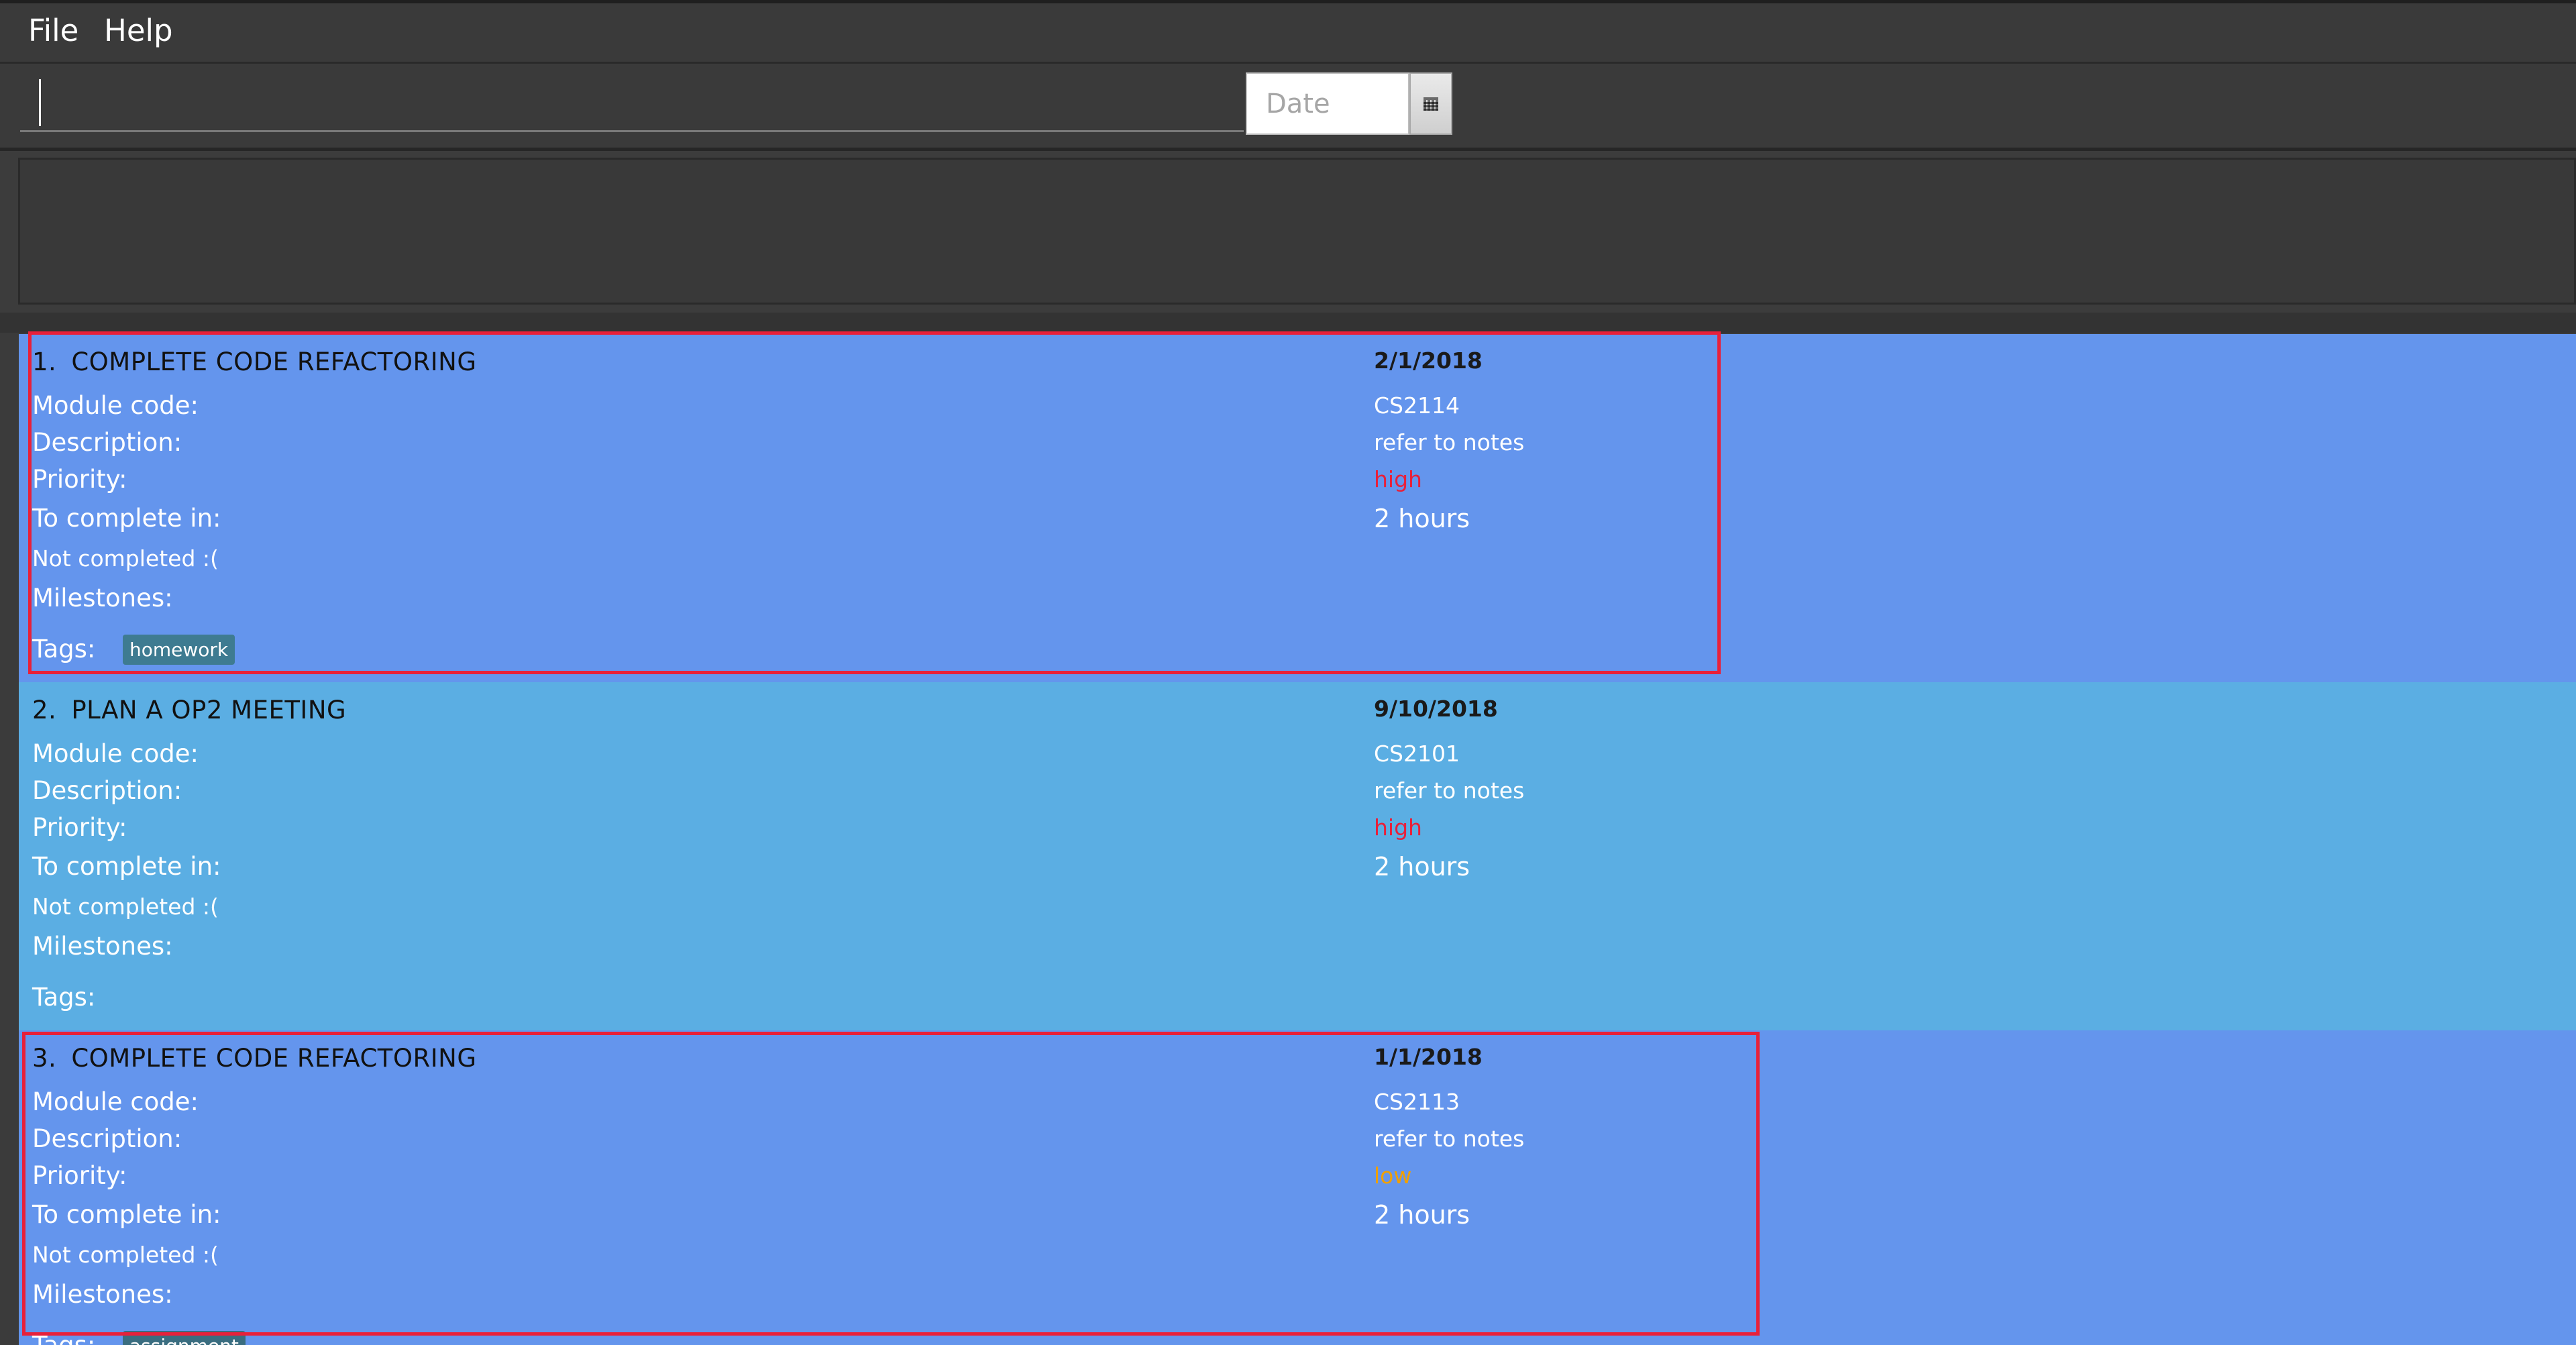 This screenshot has width=2576, height=1345. What do you see at coordinates (1327, 103) in the screenshot?
I see `date-field` at bounding box center [1327, 103].